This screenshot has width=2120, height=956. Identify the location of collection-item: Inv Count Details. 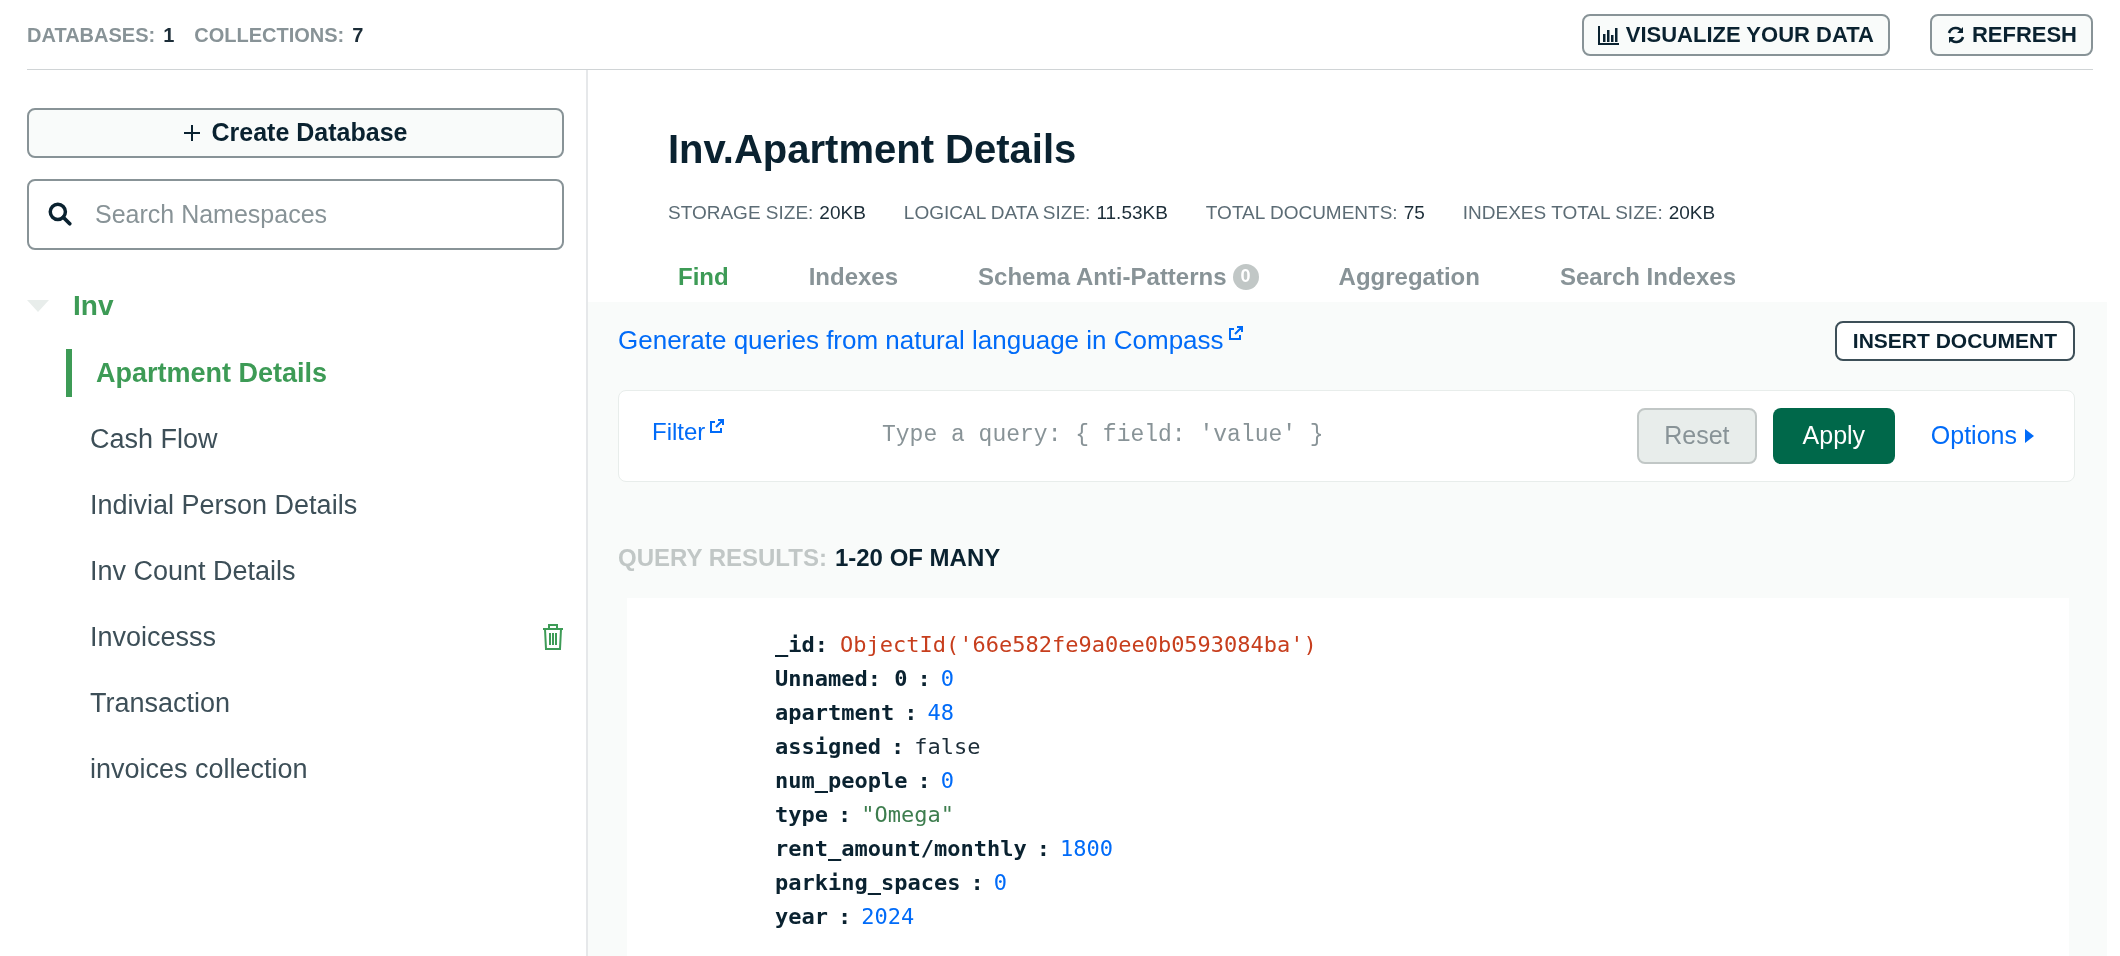
(193, 571).